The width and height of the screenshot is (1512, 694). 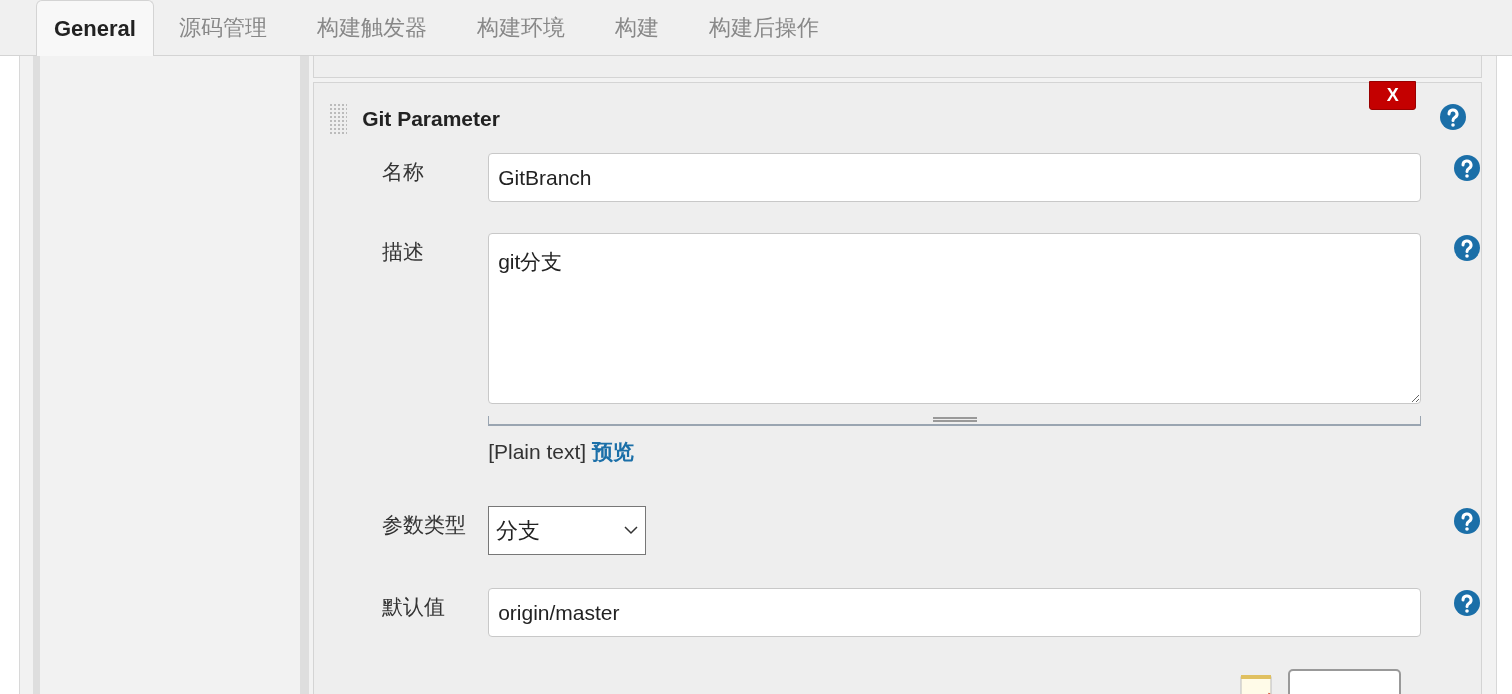 I want to click on type-select: 分支, so click(x=567, y=530).